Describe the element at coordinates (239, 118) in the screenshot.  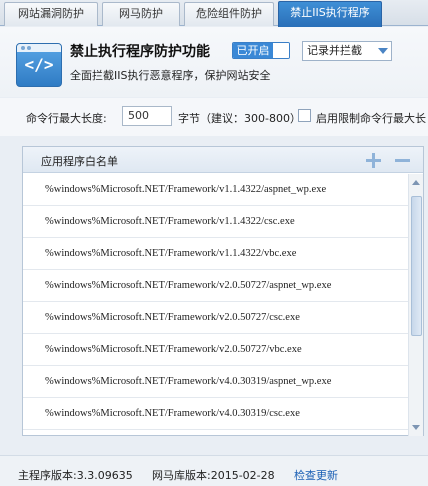
I see `unit-hint: 字节（建议：300-800）` at that location.